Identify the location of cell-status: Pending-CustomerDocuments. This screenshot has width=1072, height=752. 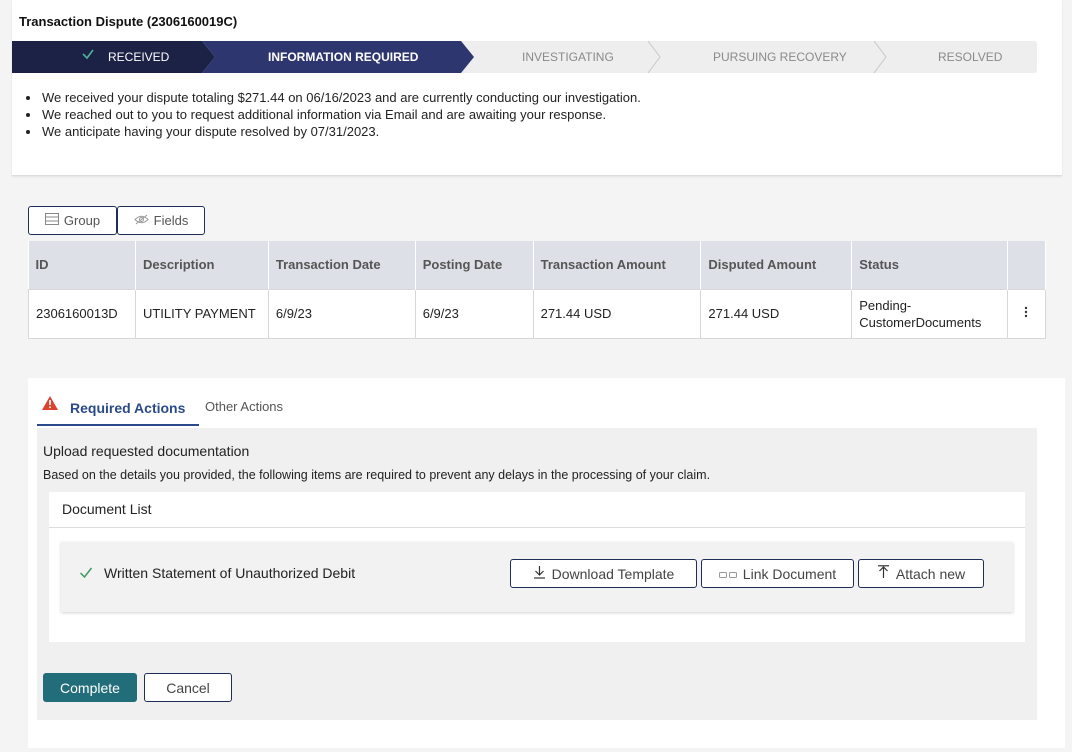
(929, 313).